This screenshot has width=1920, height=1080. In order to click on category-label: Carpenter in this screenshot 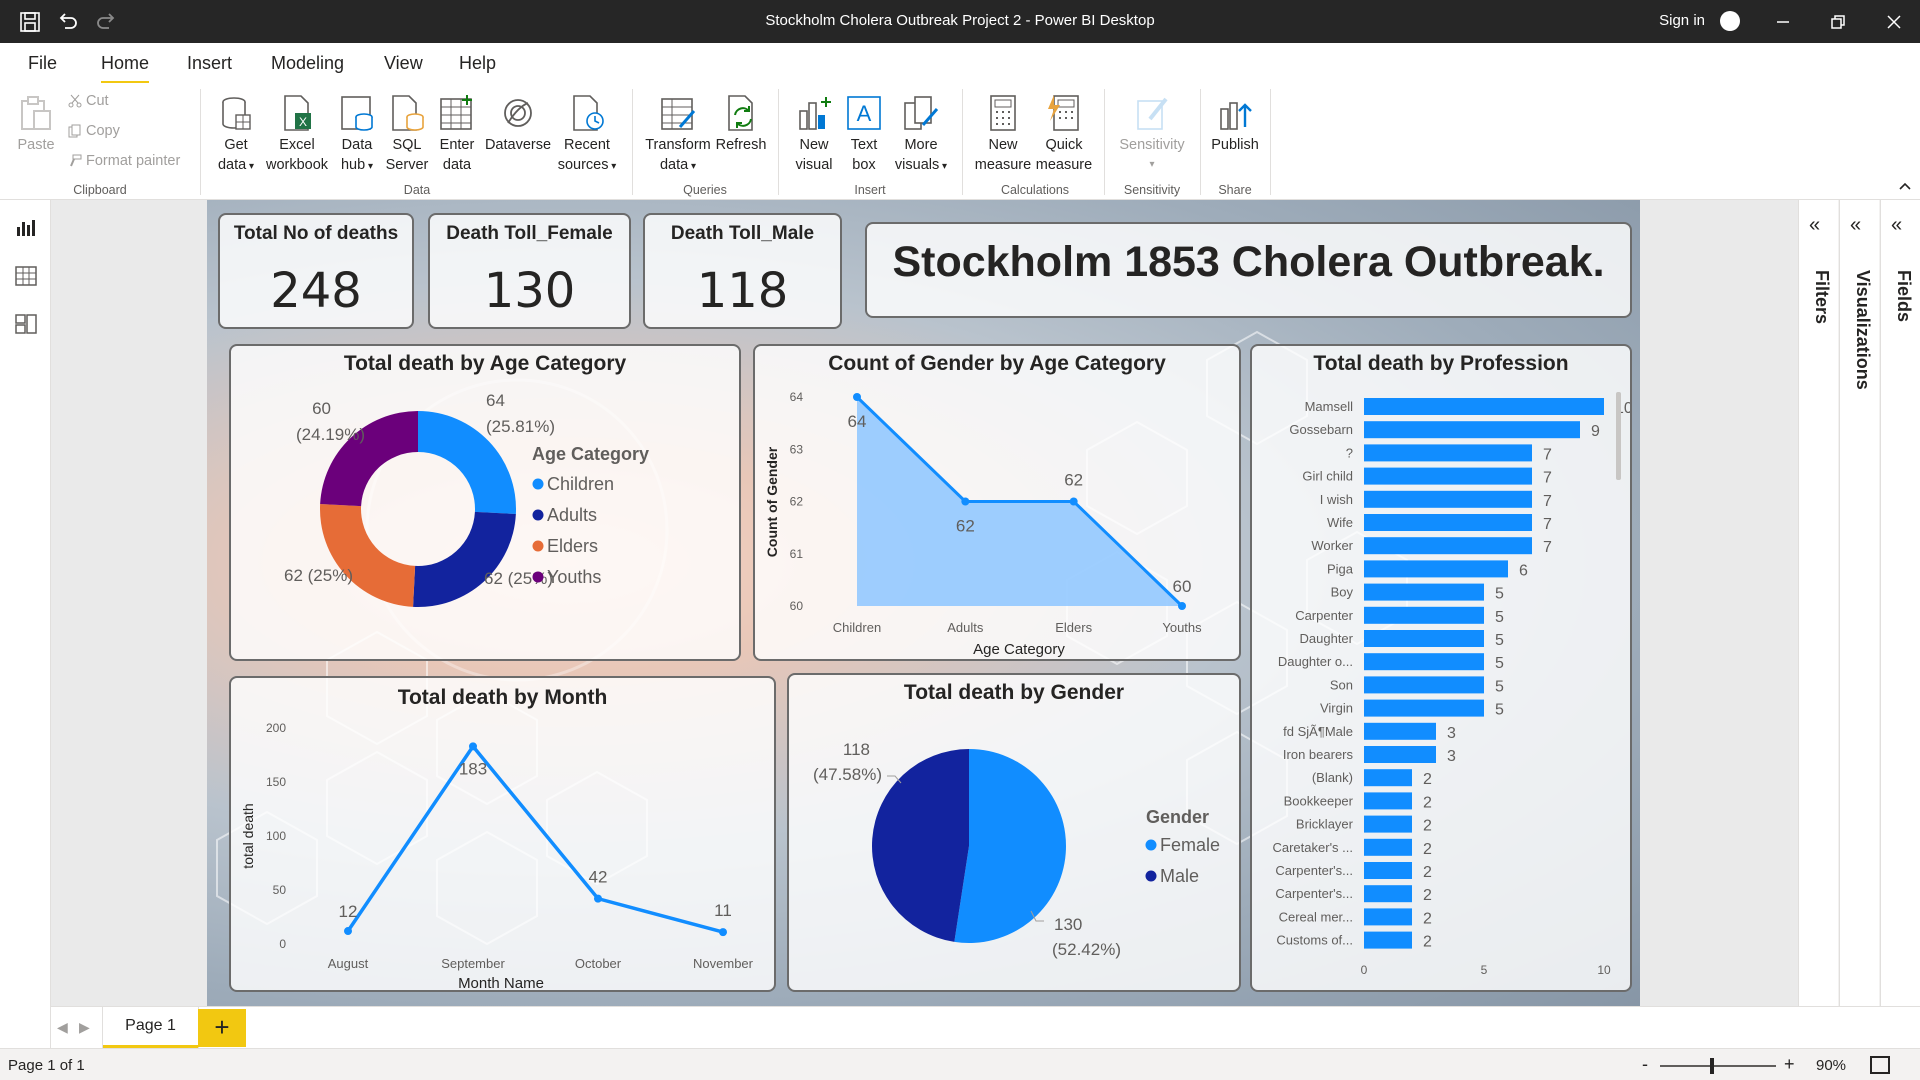, I will do `click(1324, 615)`.